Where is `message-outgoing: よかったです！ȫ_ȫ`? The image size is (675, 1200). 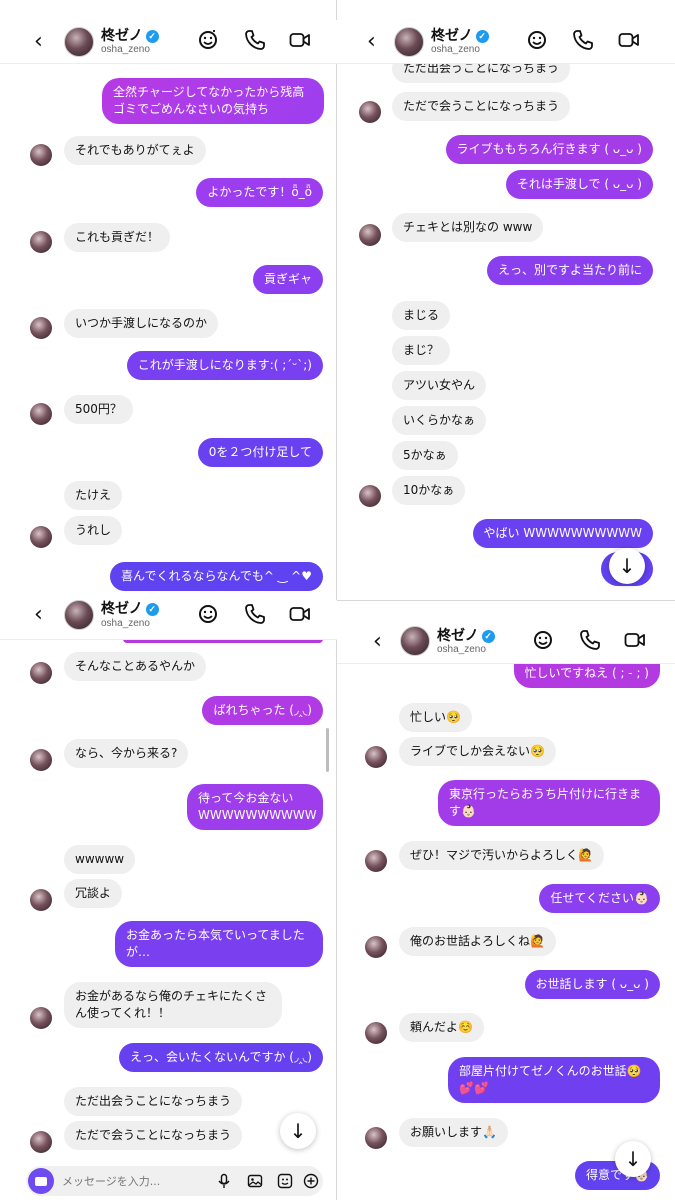 message-outgoing: よかったです！ȫ_ȫ is located at coordinates (259, 192).